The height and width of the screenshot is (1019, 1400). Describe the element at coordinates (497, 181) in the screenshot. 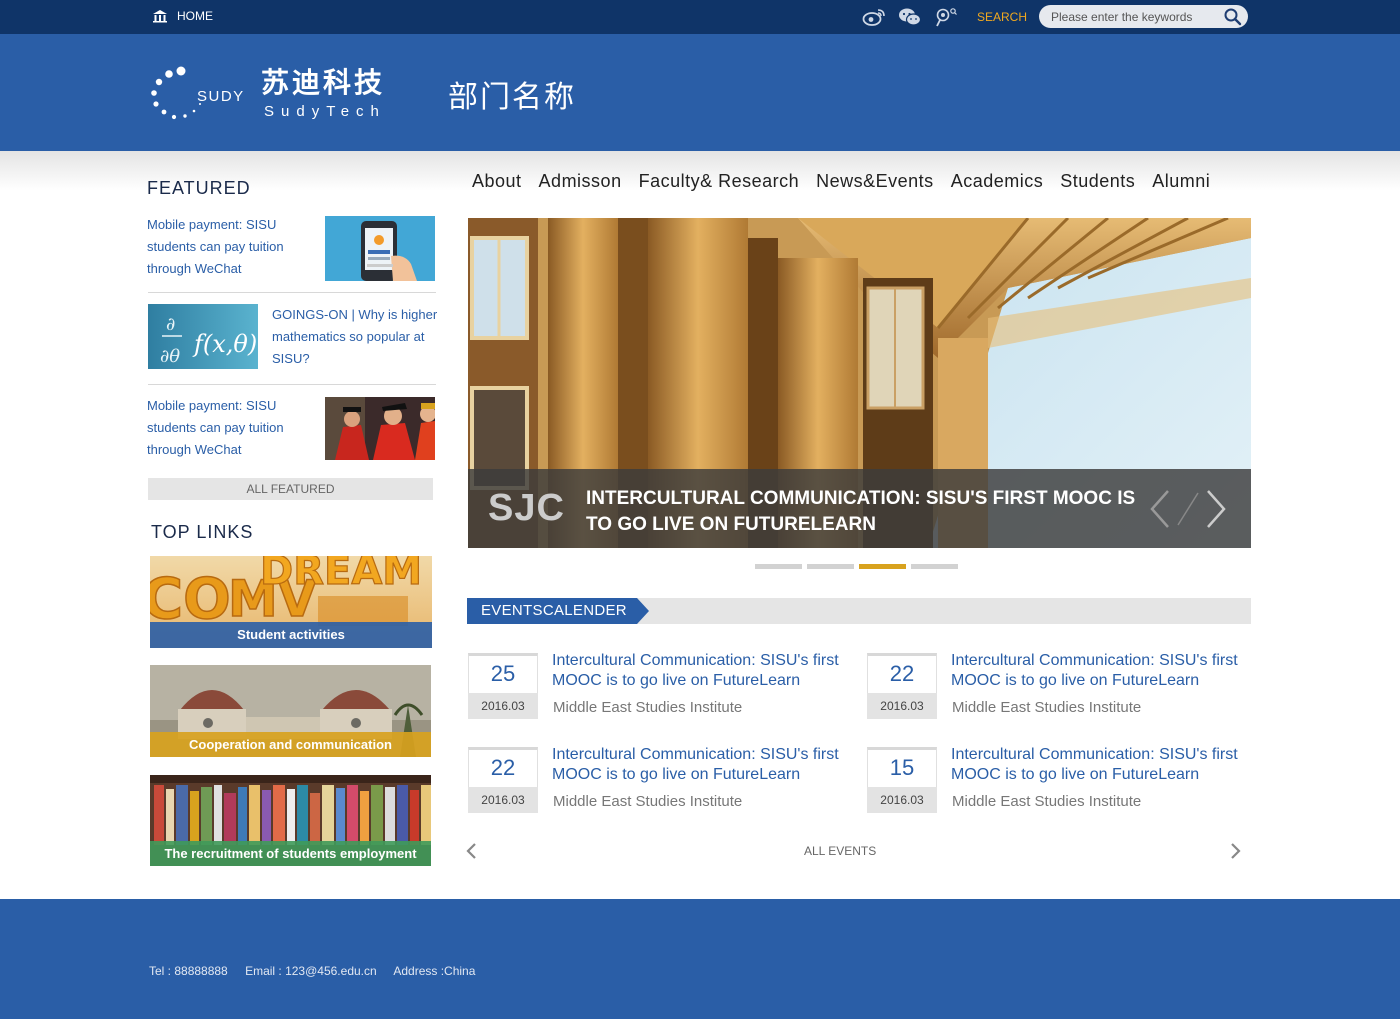

I see `nav-about: About` at that location.